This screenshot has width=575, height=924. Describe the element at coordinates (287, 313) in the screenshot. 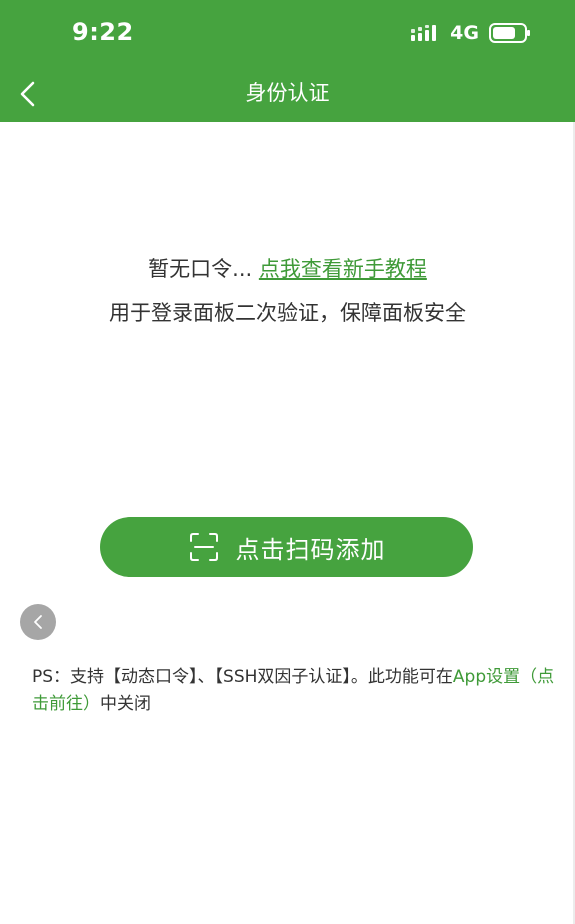

I see `empty-state-description: 用于登录面板二次验证，保障面板安全` at that location.